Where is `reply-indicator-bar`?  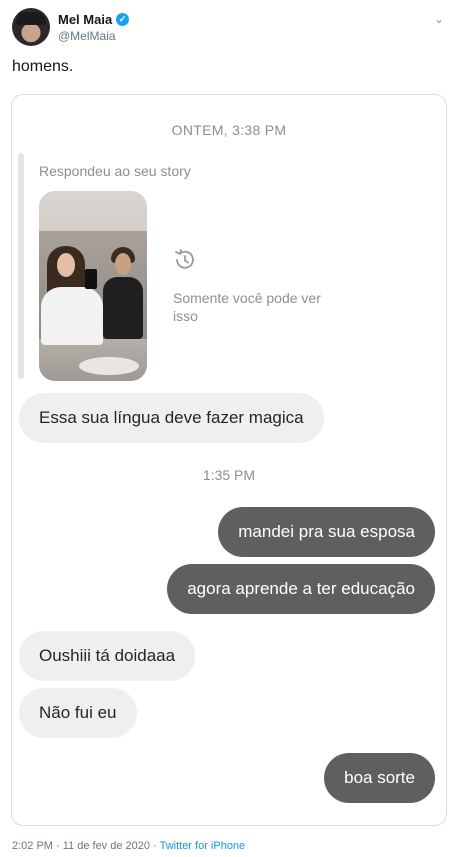
reply-indicator-bar is located at coordinates (21, 266).